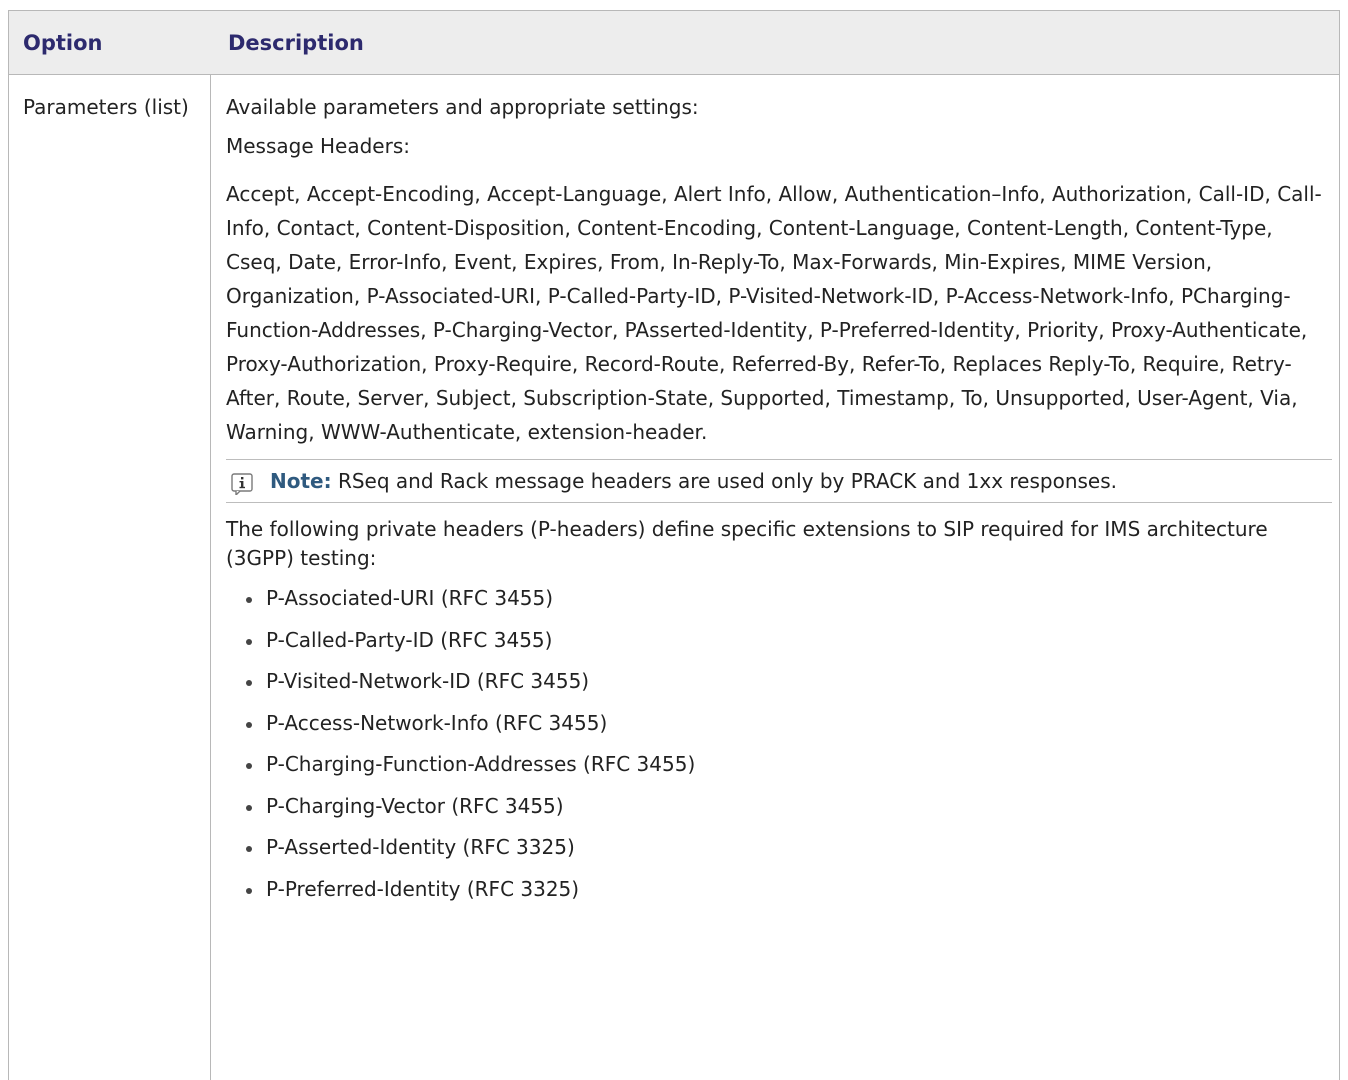  What do you see at coordinates (786, 806) in the screenshot?
I see `list-item: P-Charging-Vector (RFC 3455)` at bounding box center [786, 806].